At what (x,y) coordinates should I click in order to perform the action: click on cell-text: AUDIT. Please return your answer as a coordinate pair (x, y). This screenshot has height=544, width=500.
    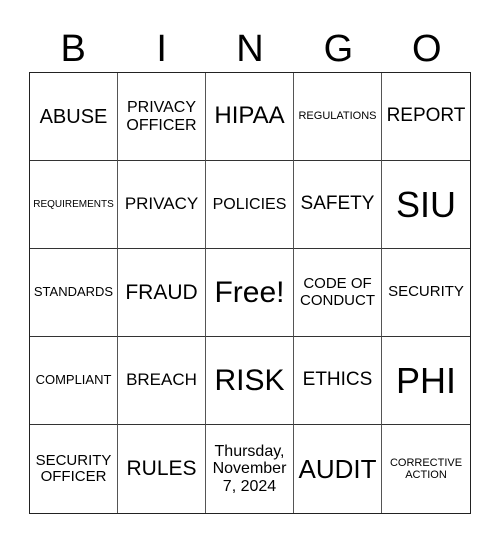
    Looking at the image, I should click on (337, 468).